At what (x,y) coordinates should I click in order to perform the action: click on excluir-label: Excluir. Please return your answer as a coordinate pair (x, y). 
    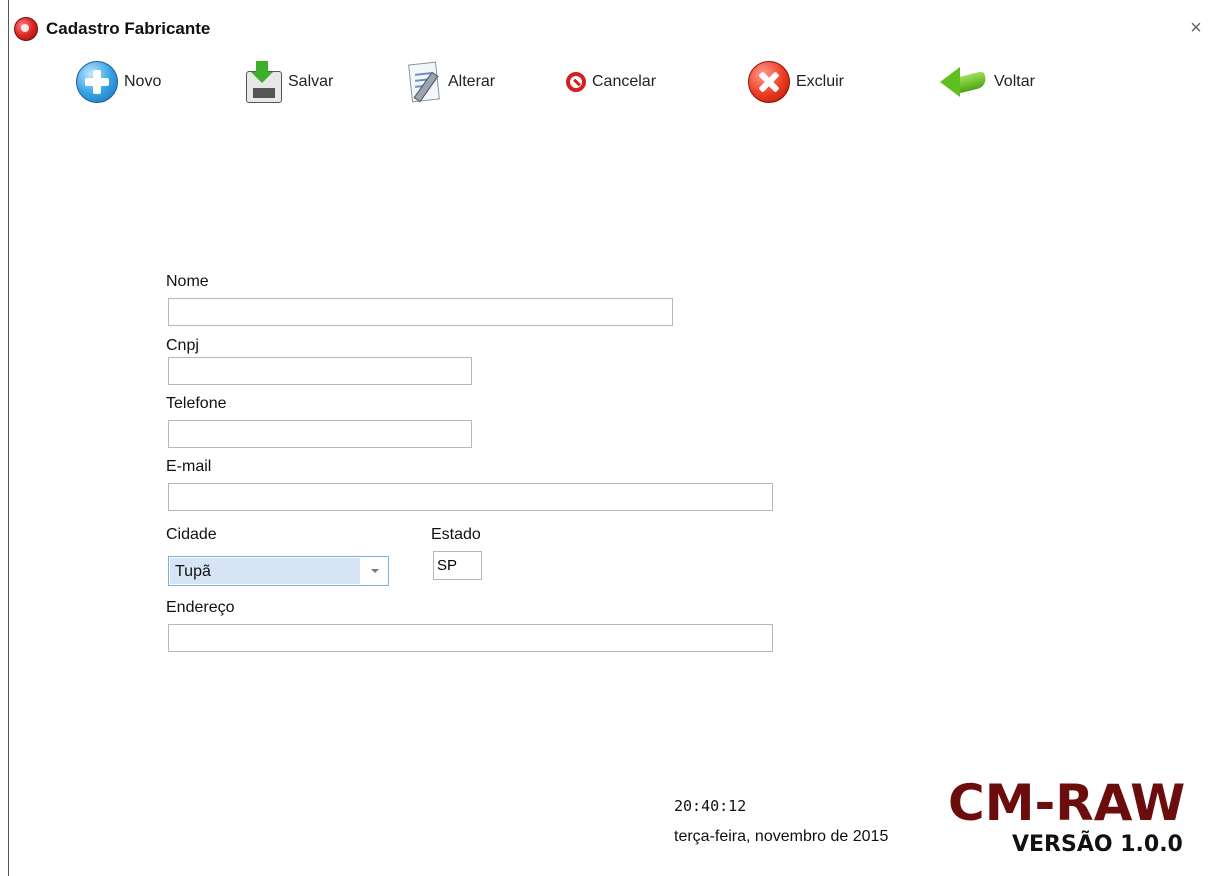
    Looking at the image, I should click on (820, 81).